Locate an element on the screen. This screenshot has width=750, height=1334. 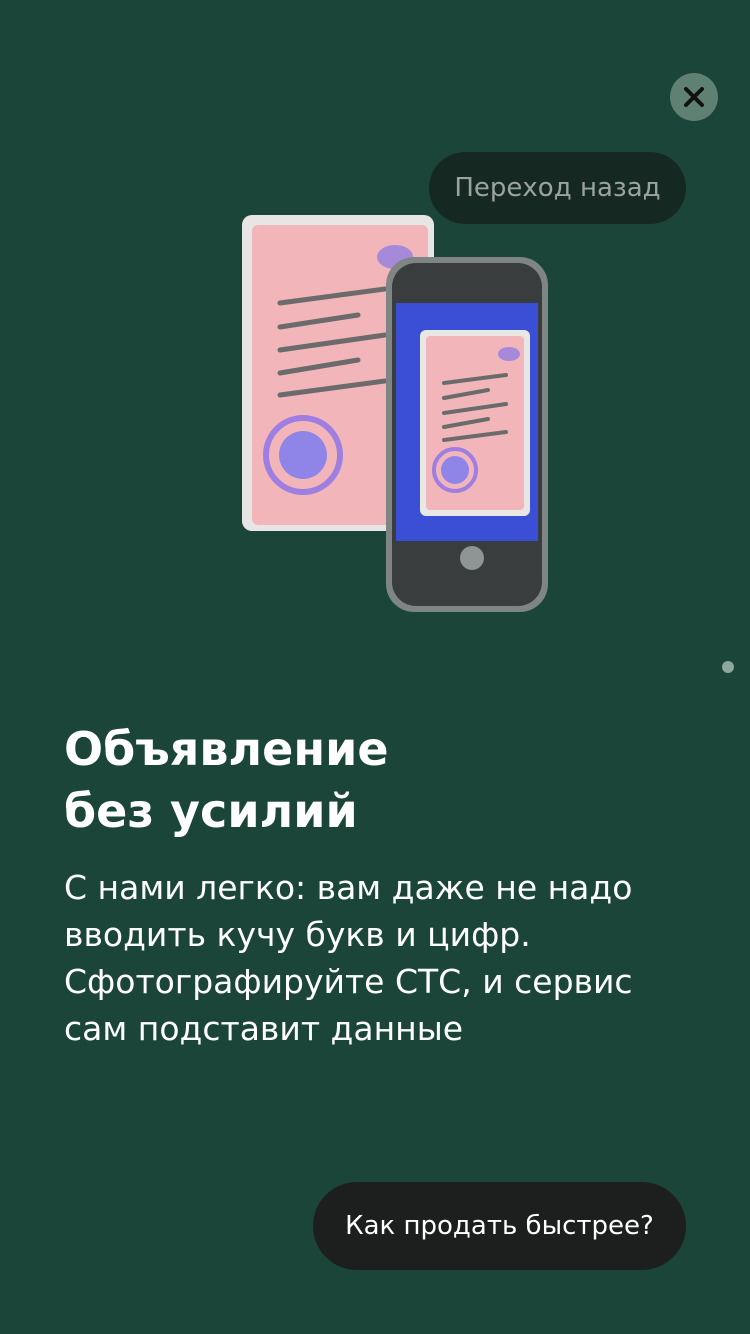
close-icon is located at coordinates (694, 97).